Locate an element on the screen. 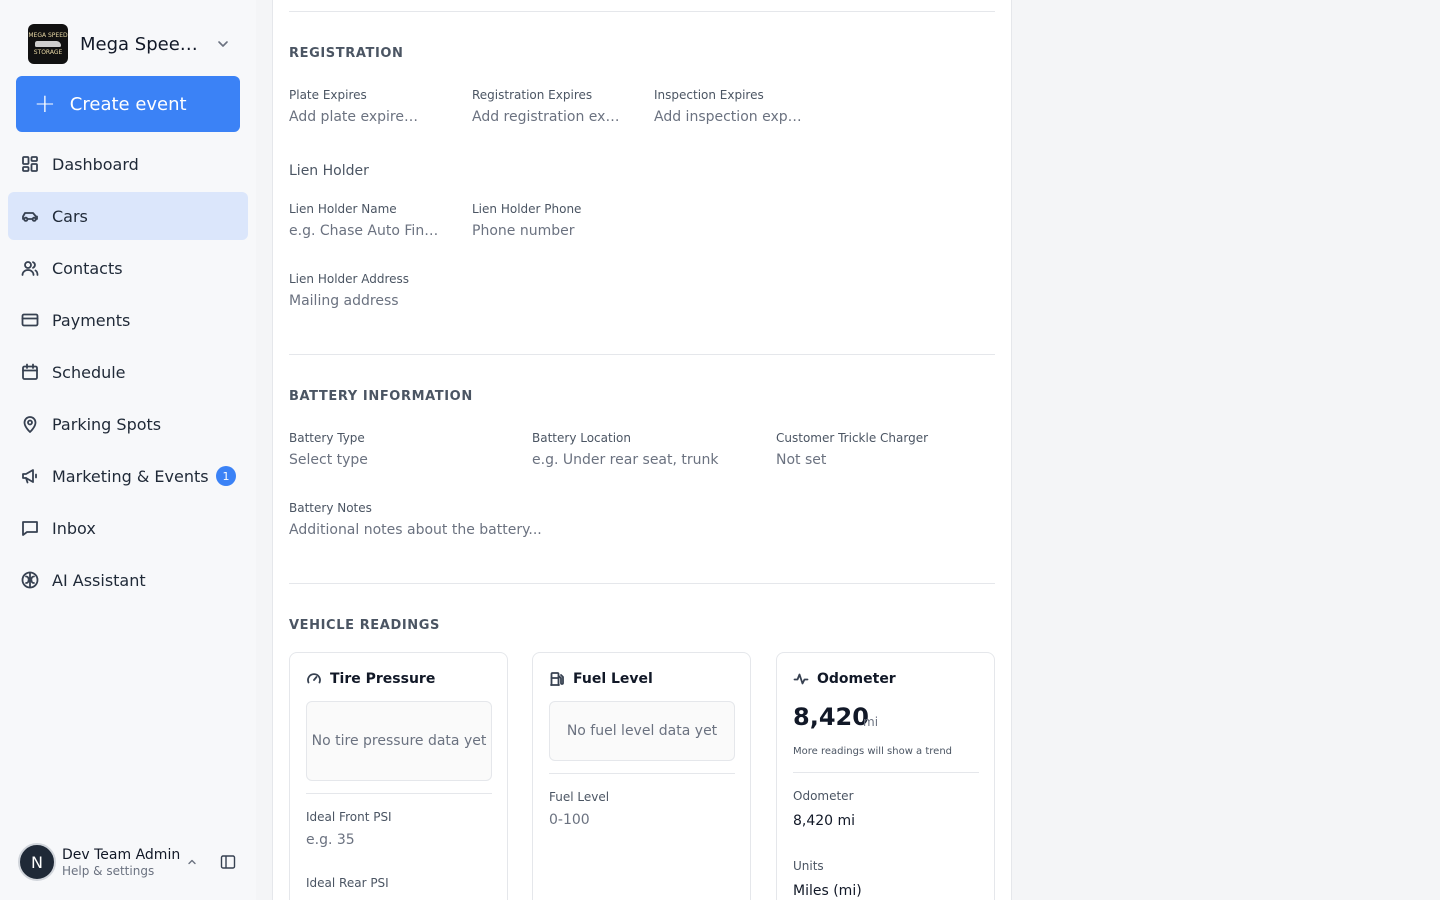 This screenshot has width=1440, height=900. lien-holder-heading: Lien Holder is located at coordinates (329, 171).